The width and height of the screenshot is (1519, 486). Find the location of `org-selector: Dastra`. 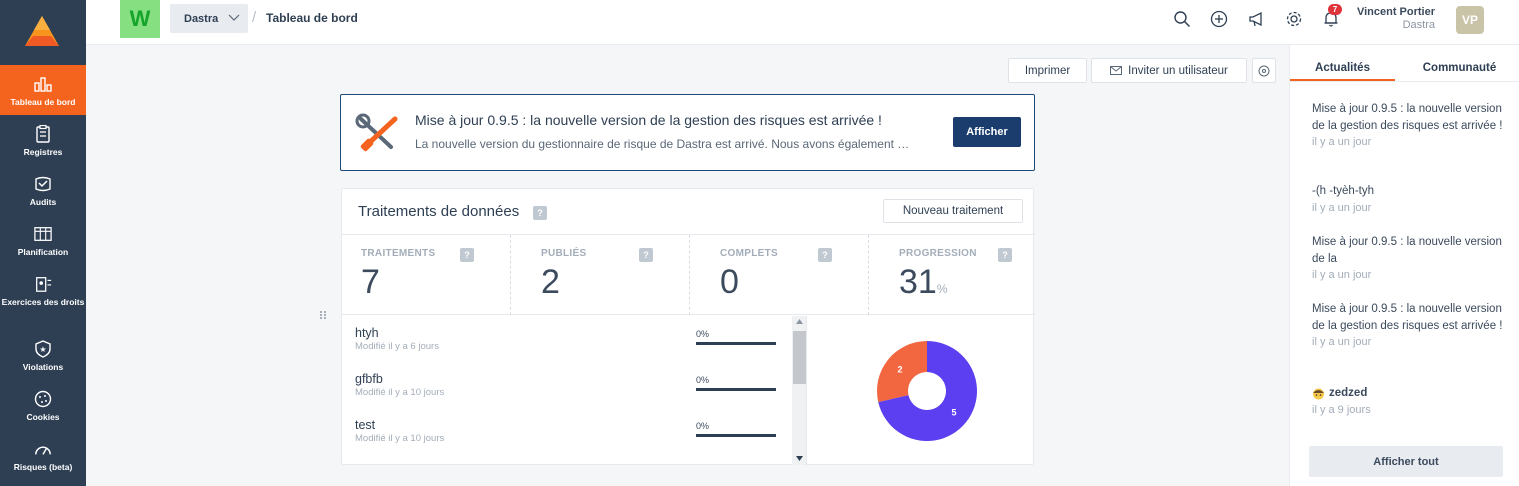

org-selector: Dastra is located at coordinates (209, 18).